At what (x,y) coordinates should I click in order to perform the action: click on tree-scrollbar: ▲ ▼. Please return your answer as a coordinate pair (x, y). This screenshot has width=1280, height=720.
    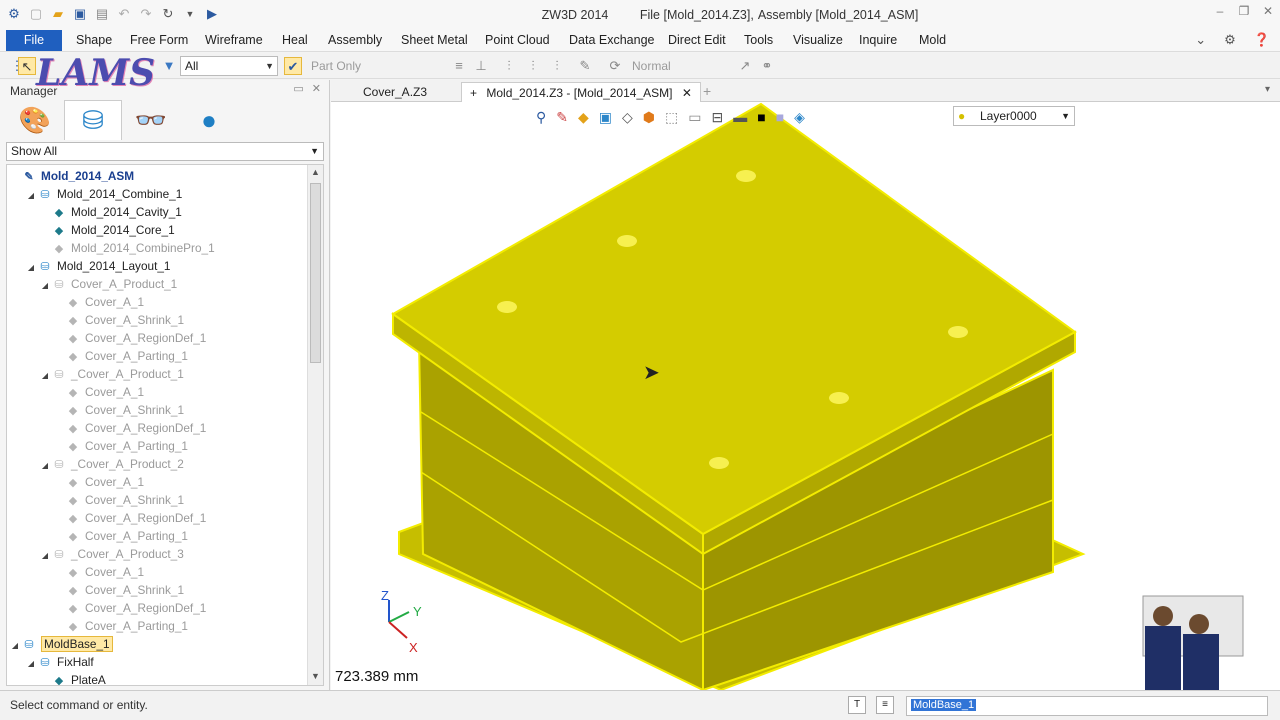
    Looking at the image, I should click on (315, 425).